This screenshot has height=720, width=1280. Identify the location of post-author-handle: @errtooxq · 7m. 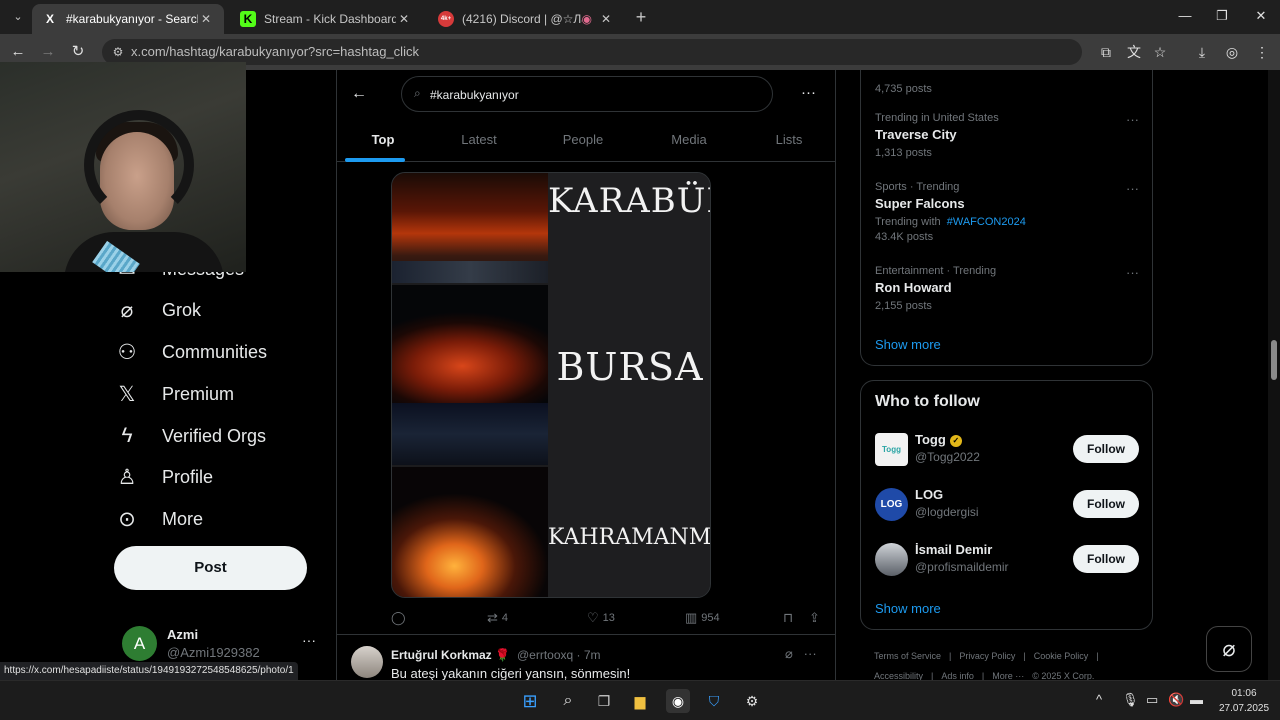
(559, 655).